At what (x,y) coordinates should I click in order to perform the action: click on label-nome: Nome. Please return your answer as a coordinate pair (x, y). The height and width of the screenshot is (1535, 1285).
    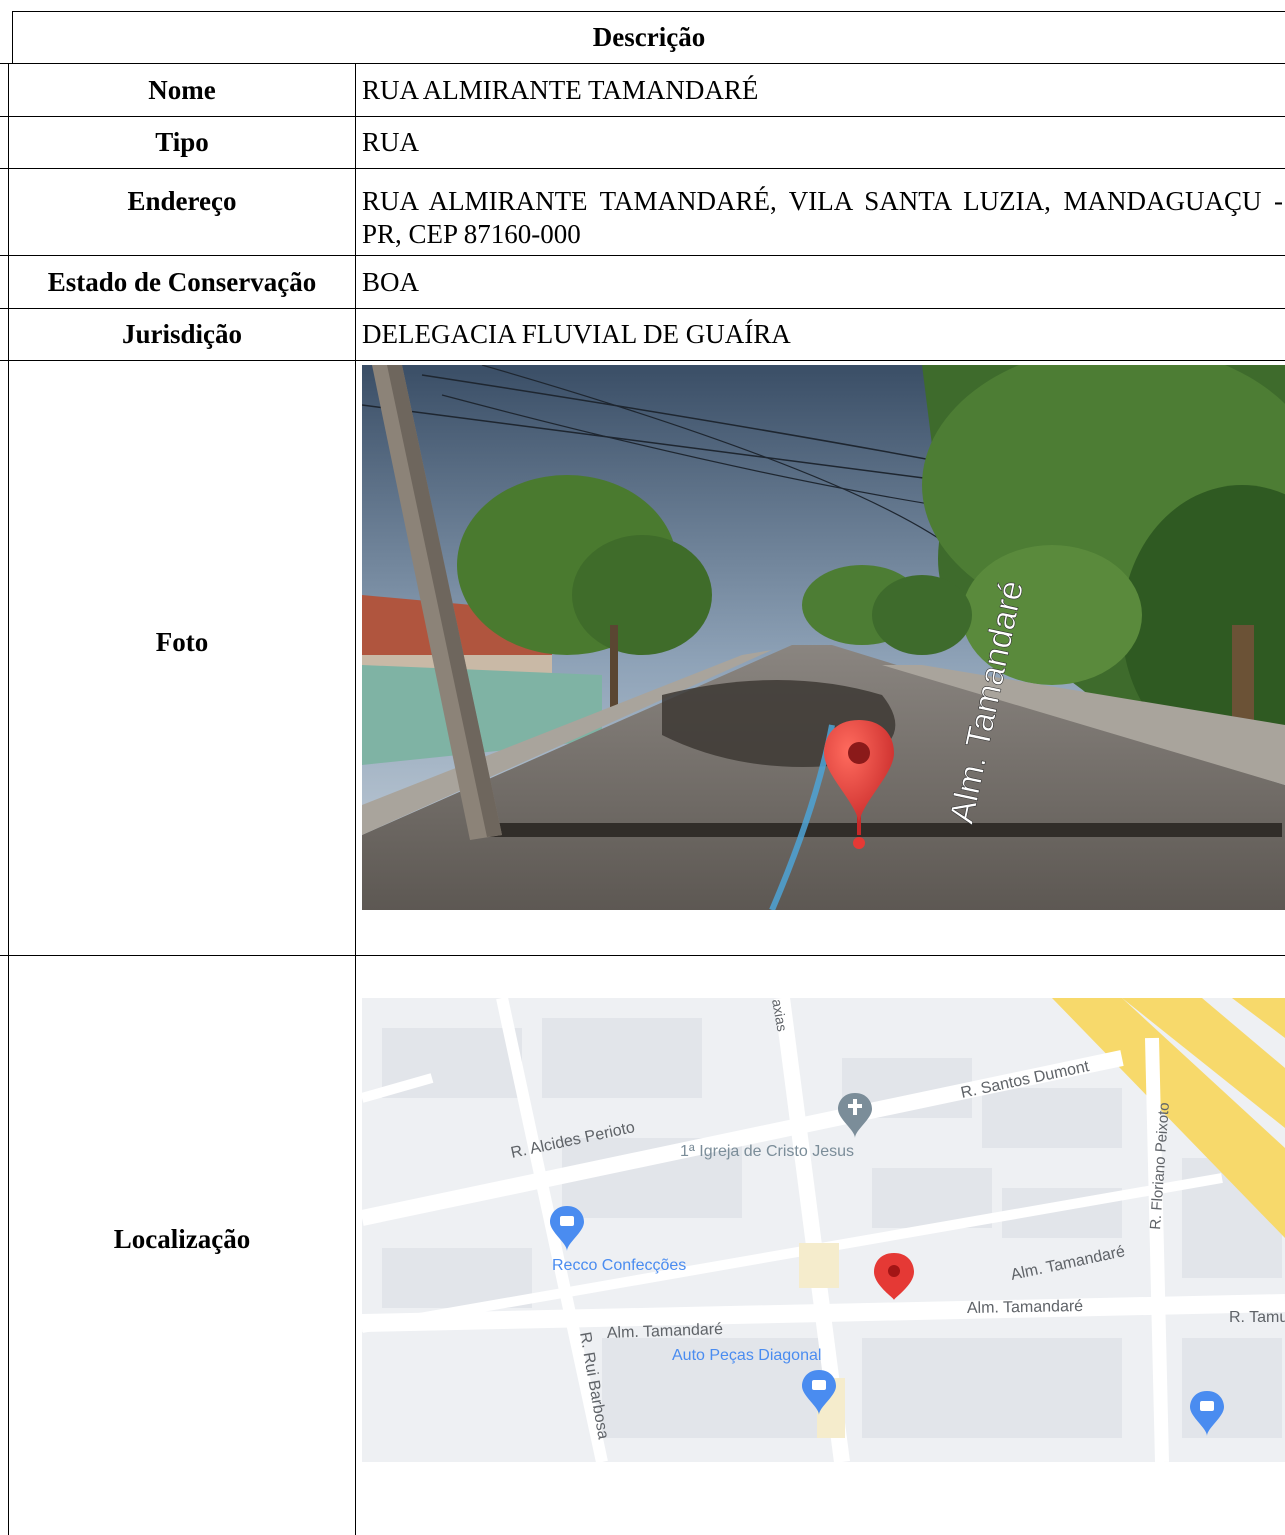
    Looking at the image, I should click on (182, 89).